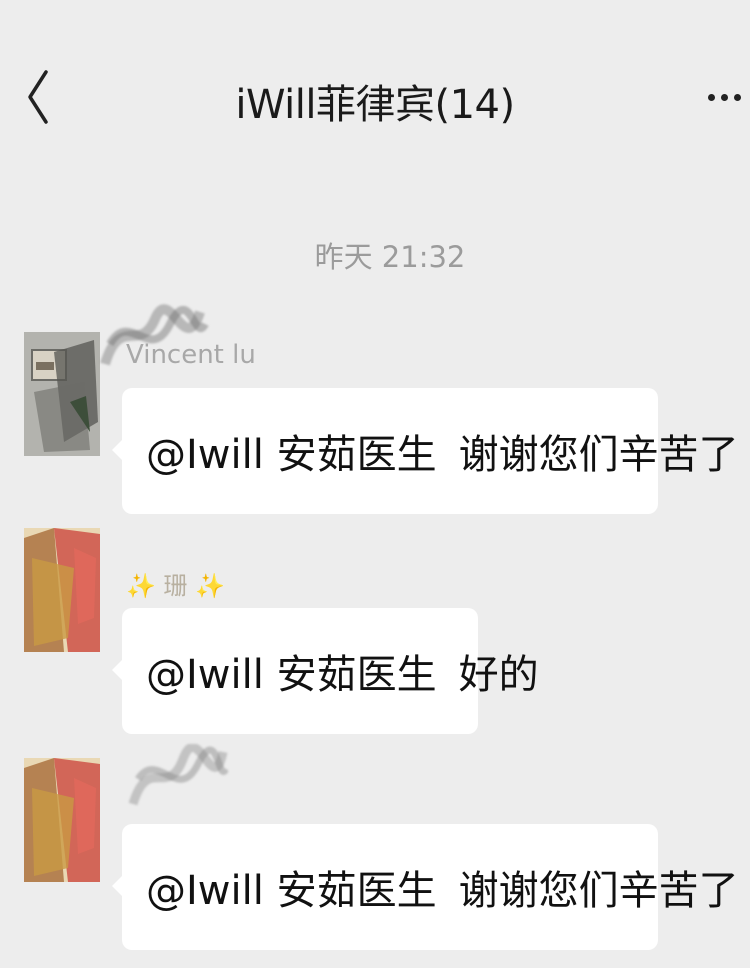 The width and height of the screenshot is (750, 968). What do you see at coordinates (498, 675) in the screenshot?
I see `message-text: 好的` at bounding box center [498, 675].